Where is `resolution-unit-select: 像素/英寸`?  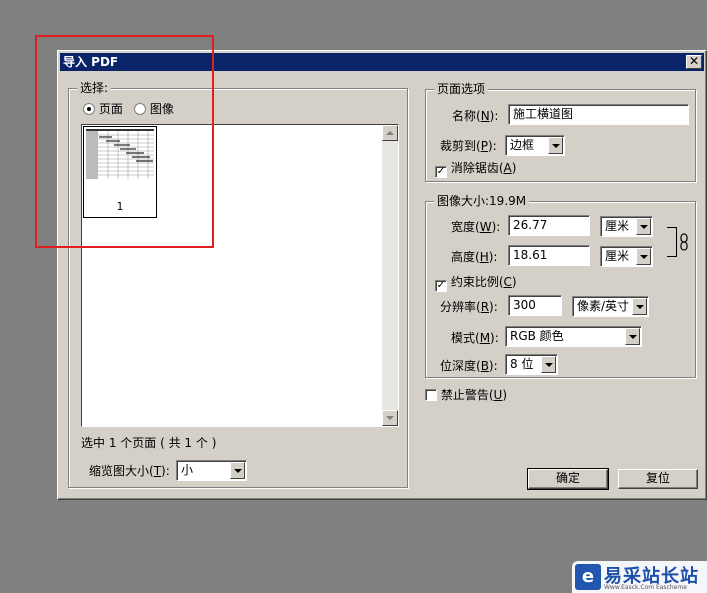
resolution-unit-select: 像素/英寸 is located at coordinates (610, 306).